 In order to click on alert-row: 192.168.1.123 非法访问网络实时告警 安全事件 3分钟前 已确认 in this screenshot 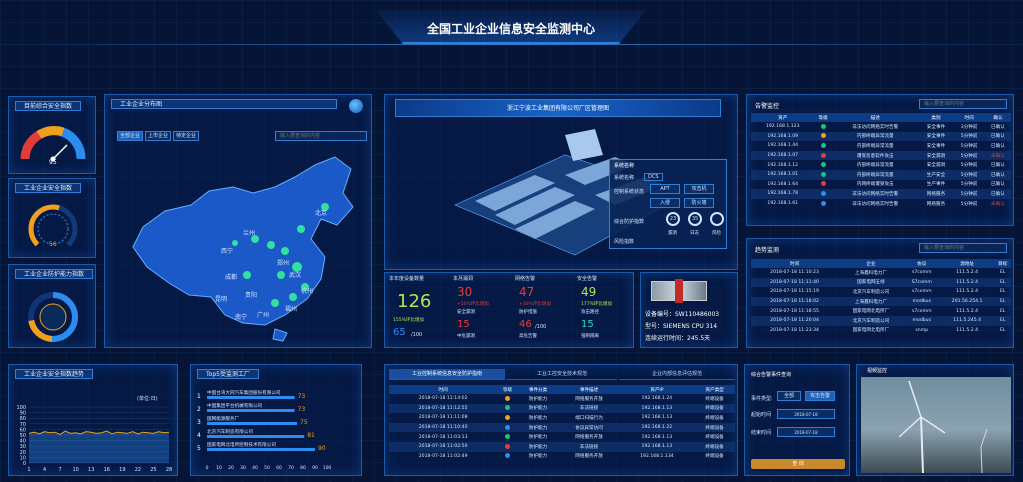, I will do `click(881, 127)`.